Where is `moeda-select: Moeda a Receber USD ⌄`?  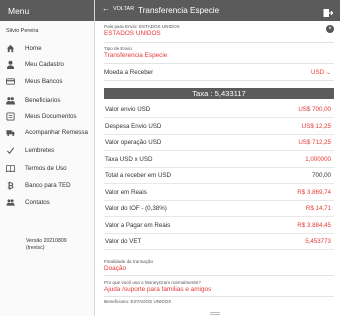
moeda-select: Moeda a Receber USD ⌄ is located at coordinates (219, 74).